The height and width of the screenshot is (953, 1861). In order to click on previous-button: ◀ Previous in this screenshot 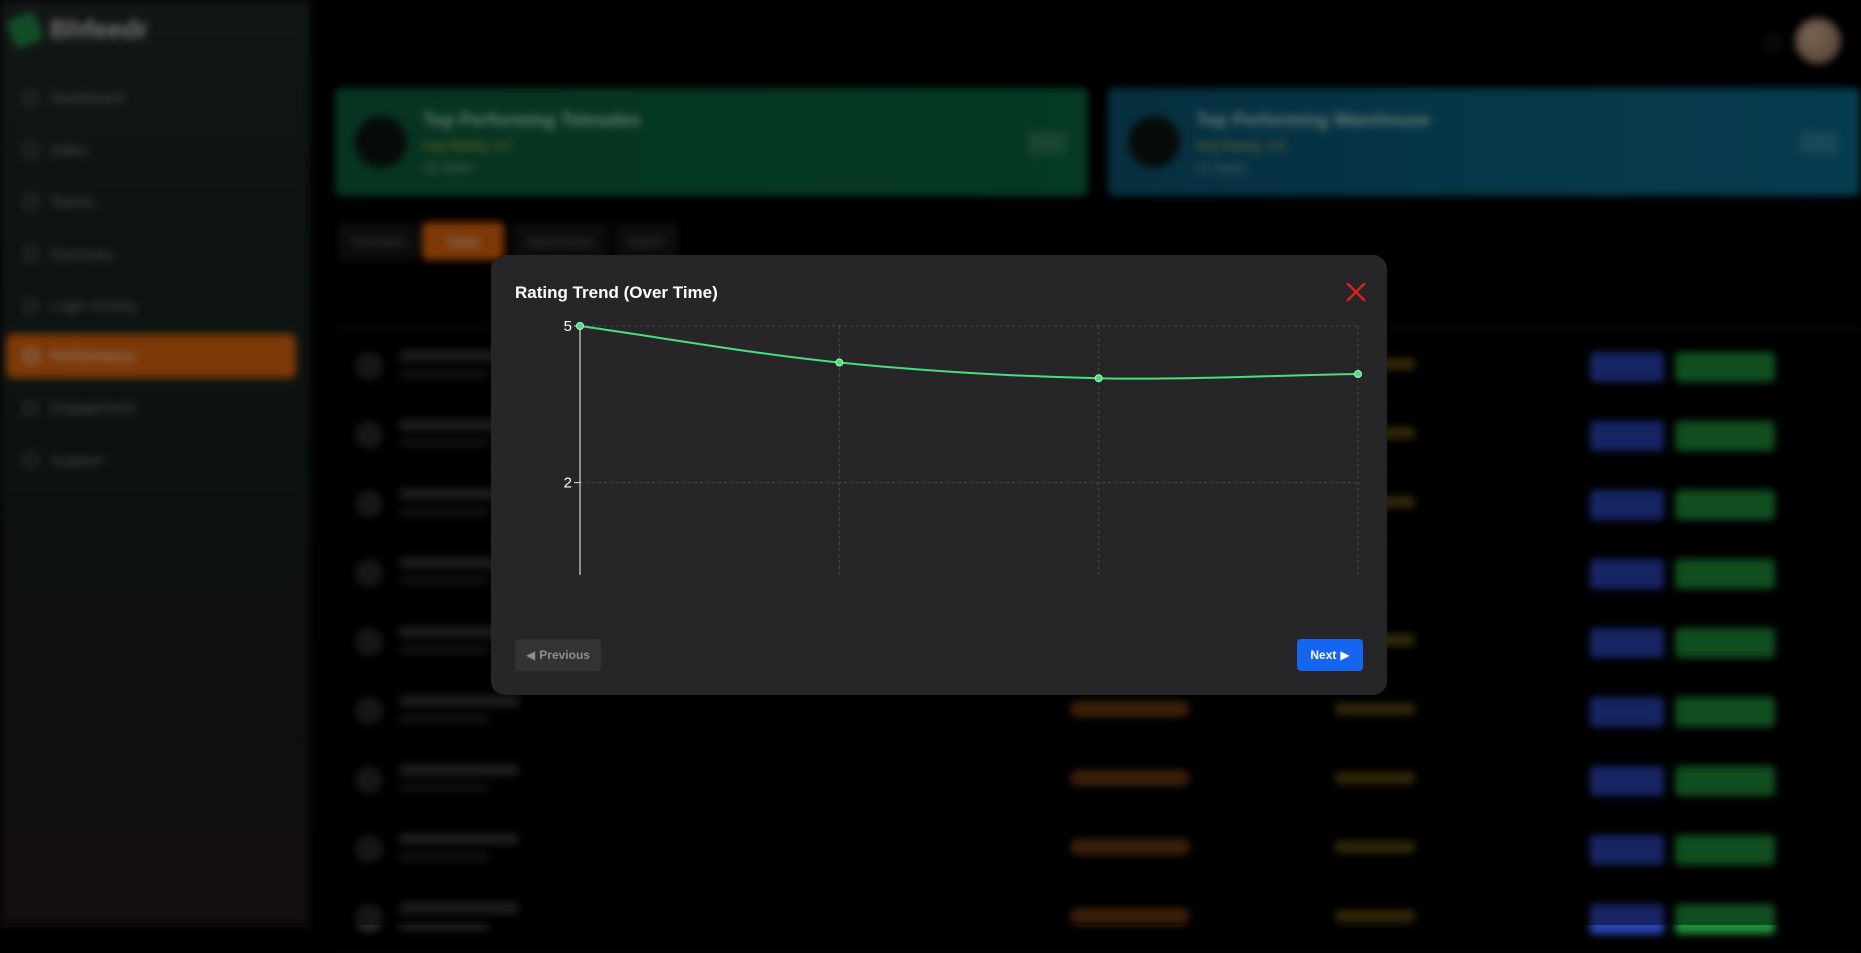, I will do `click(558, 655)`.